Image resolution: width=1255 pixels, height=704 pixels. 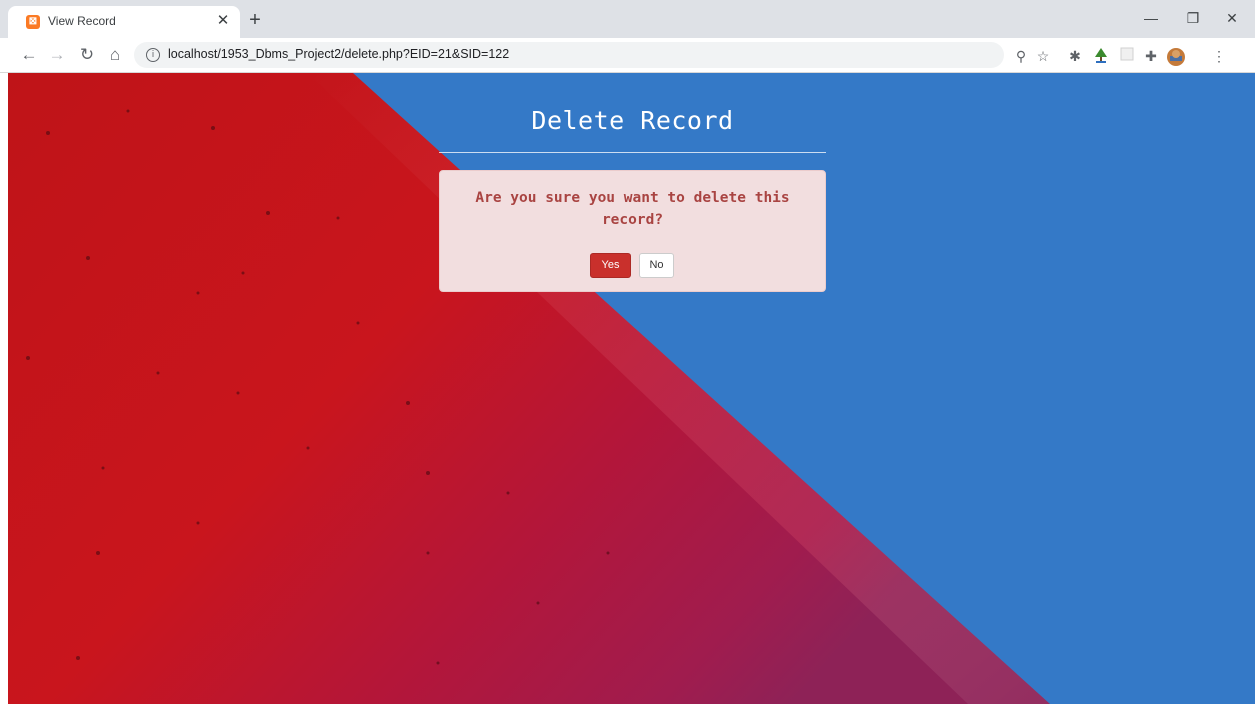 I want to click on forward-arrow-icon: →, so click(x=57, y=55).